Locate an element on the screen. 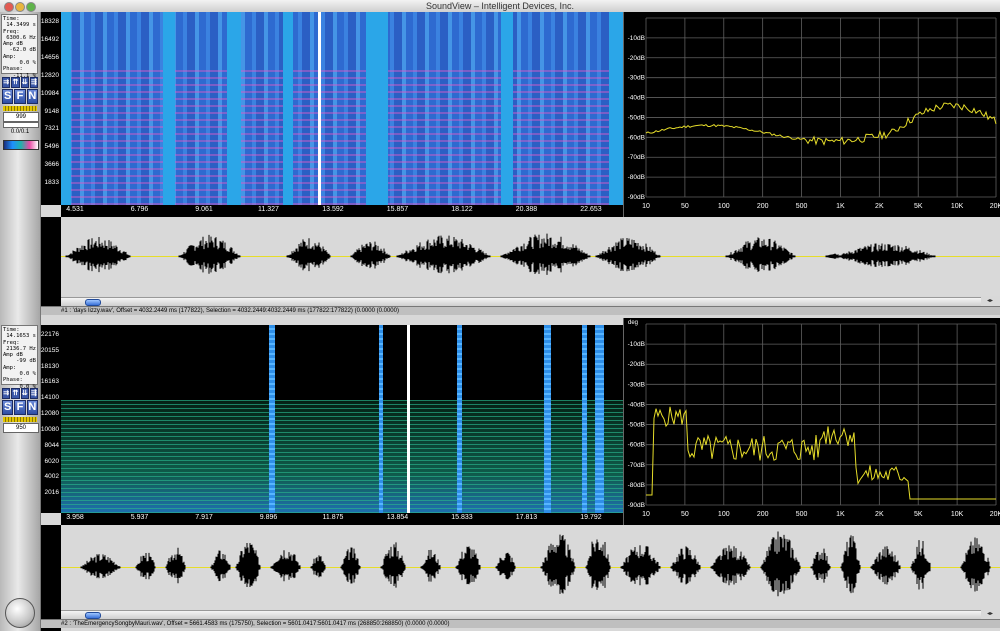 Image resolution: width=1000 pixels, height=631 pixels. frequency-tick-label: 14100 is located at coordinates (49, 398).